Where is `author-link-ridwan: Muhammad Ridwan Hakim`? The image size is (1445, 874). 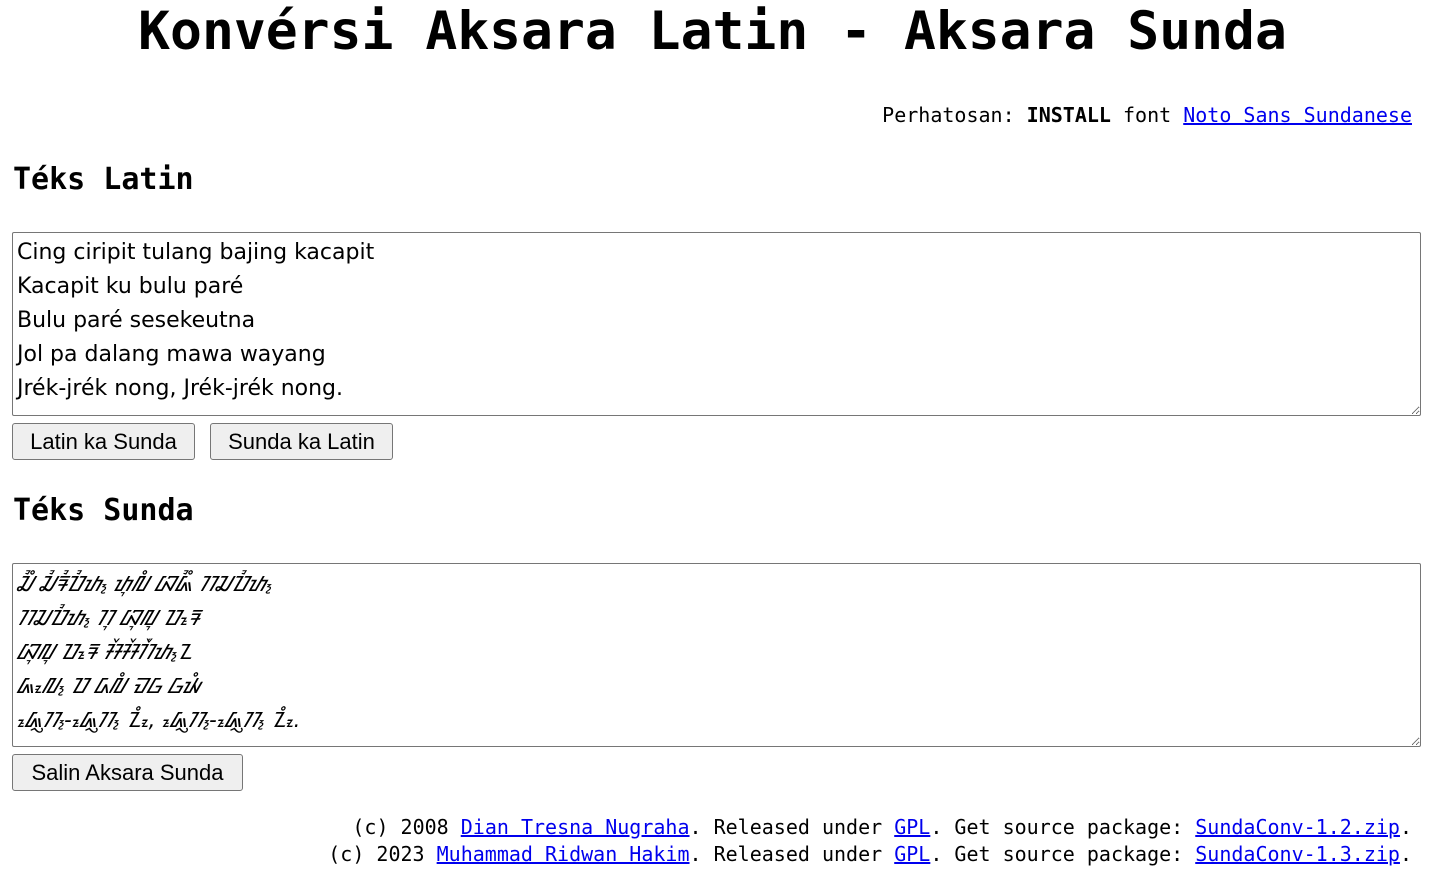 author-link-ridwan: Muhammad Ridwan Hakim is located at coordinates (563, 854).